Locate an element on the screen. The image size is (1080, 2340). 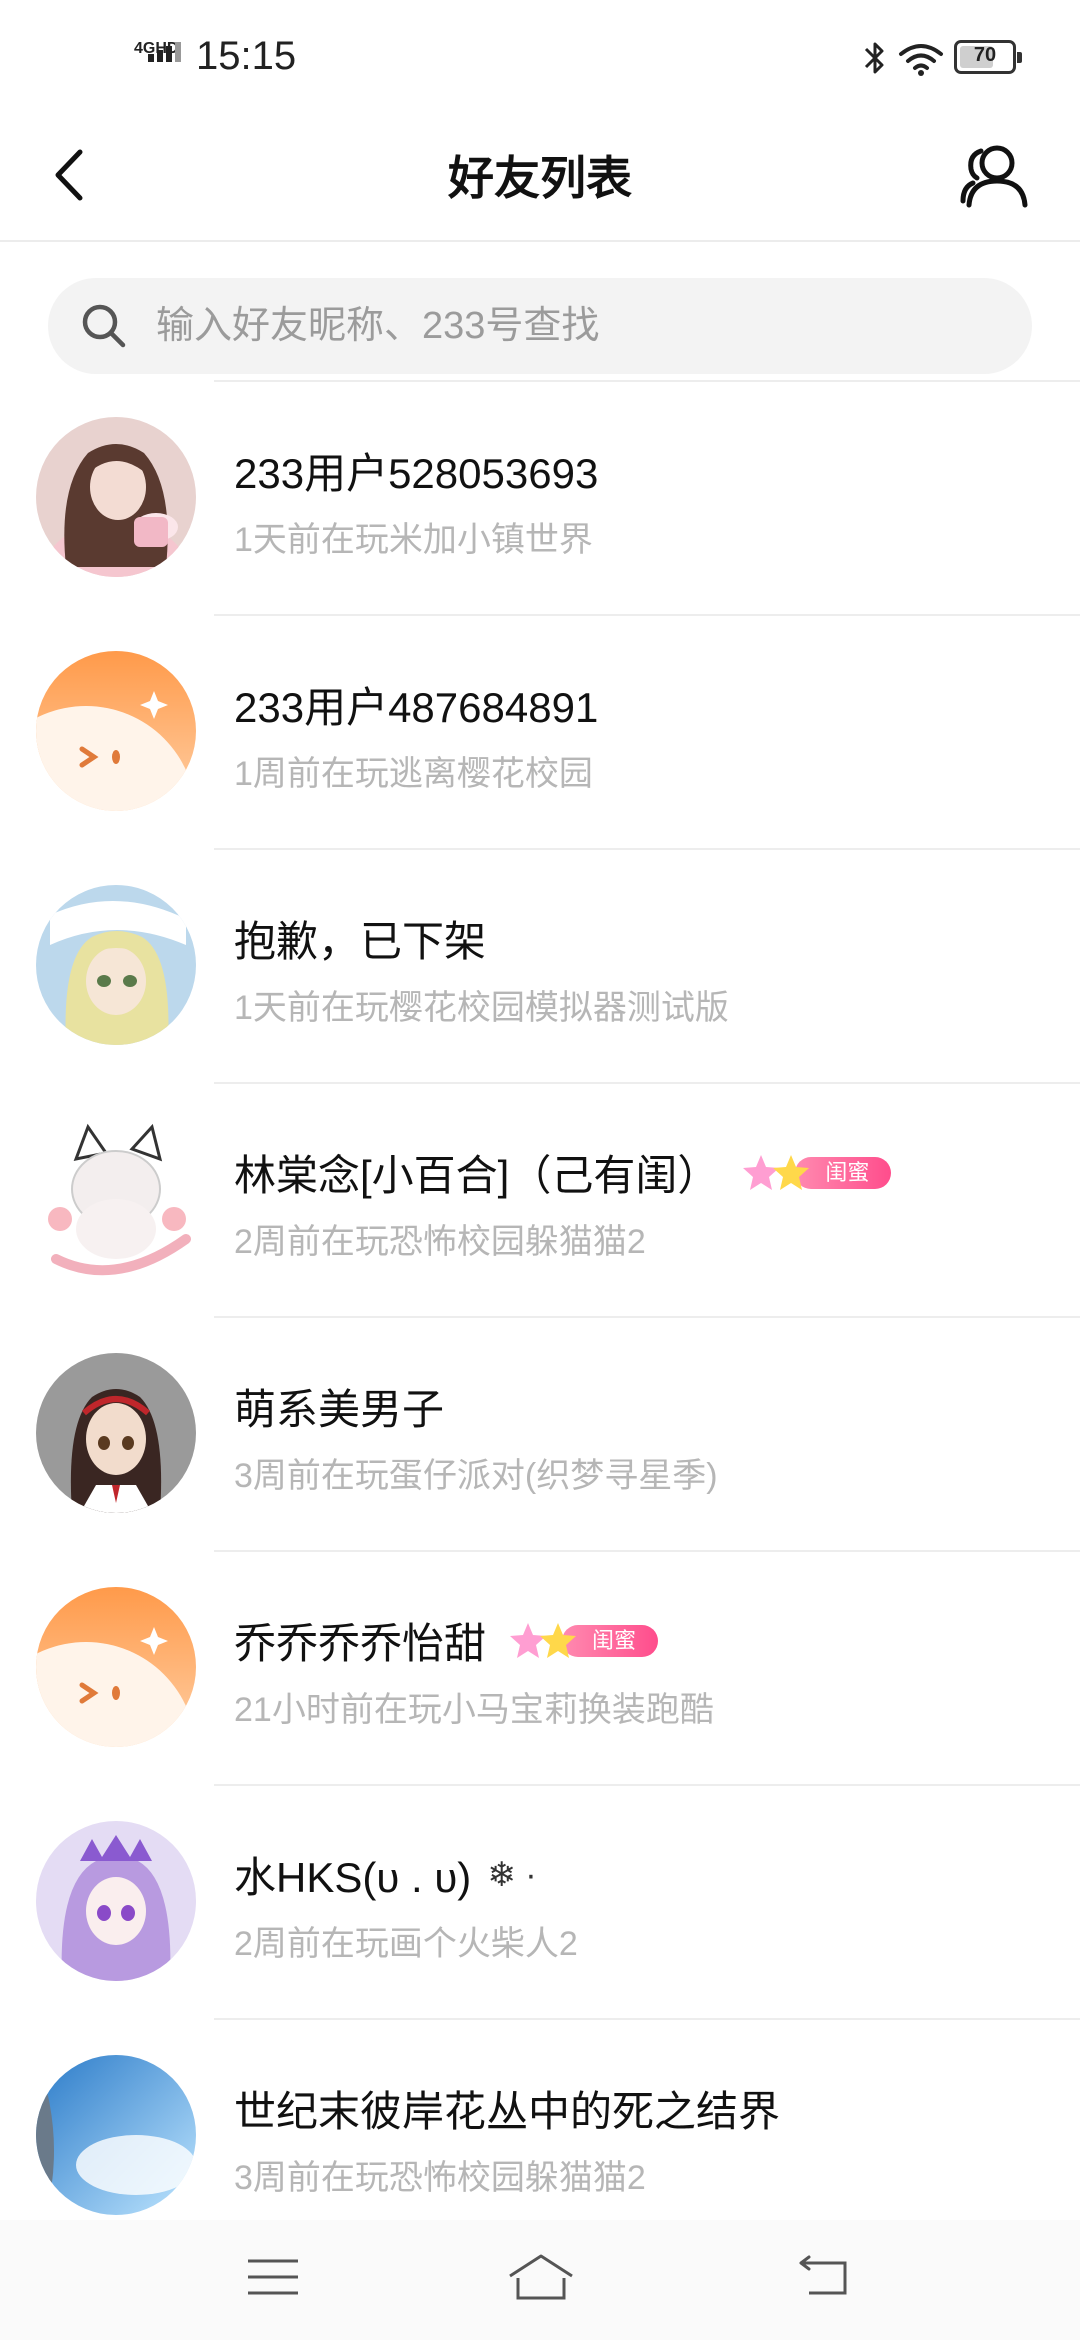
friend-status: 1天前在玩米加小镇世界 is located at coordinates (413, 540).